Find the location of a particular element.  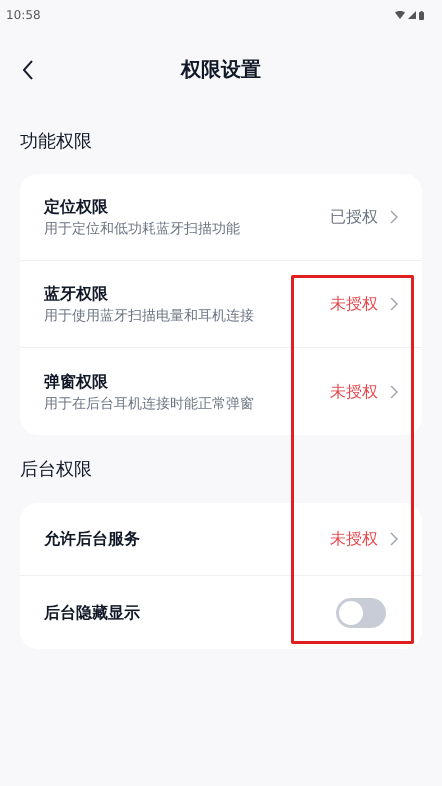

battery-icon is located at coordinates (421, 15).